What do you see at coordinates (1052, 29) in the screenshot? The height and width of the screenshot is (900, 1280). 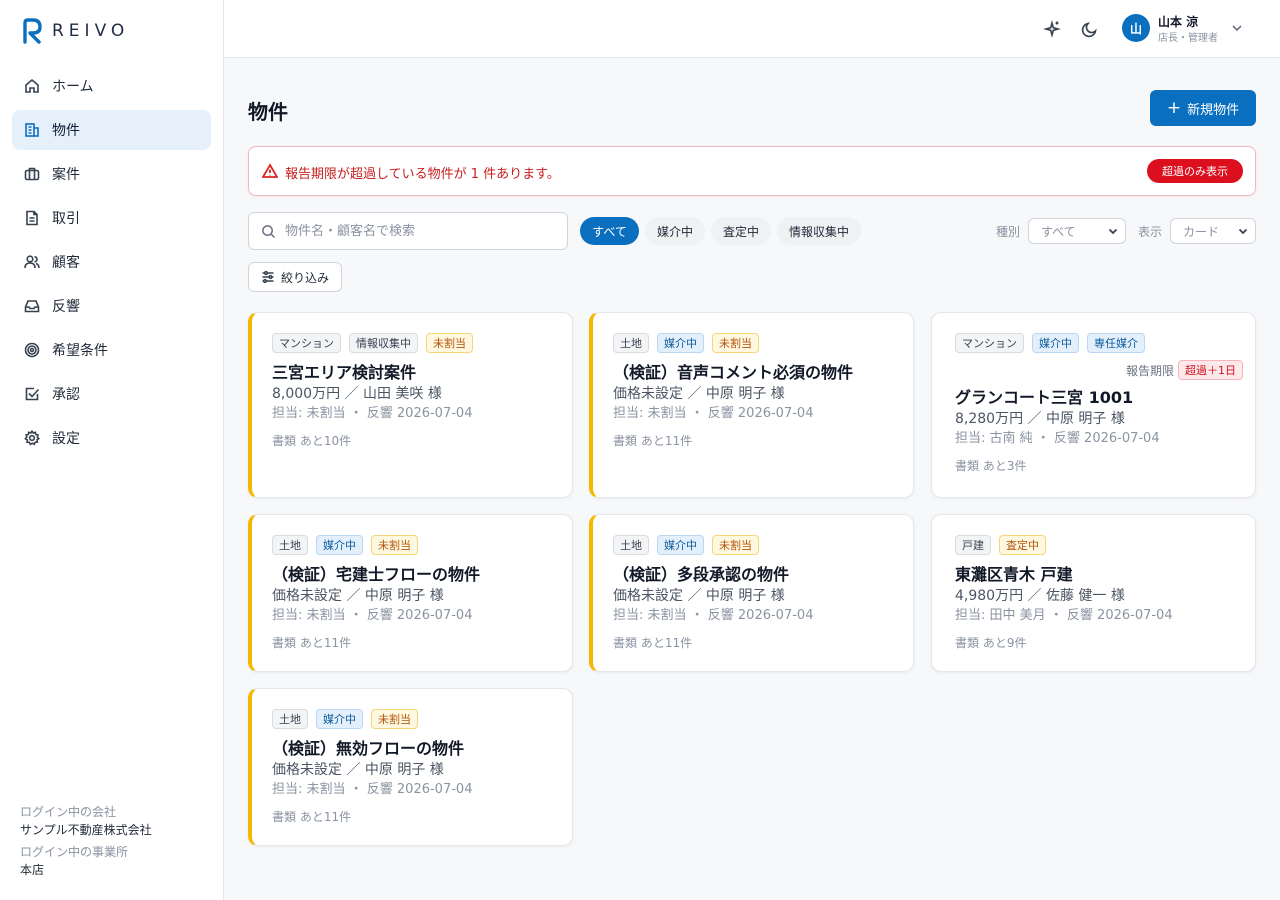 I see `sparkle-icon` at bounding box center [1052, 29].